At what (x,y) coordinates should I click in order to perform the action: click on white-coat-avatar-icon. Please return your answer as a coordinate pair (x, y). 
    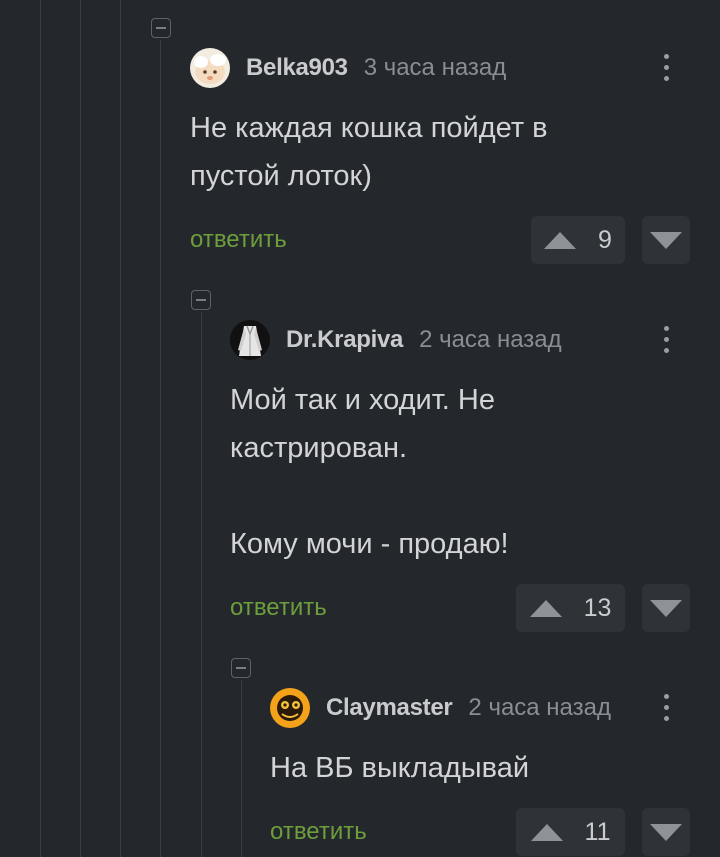
    Looking at the image, I should click on (250, 340).